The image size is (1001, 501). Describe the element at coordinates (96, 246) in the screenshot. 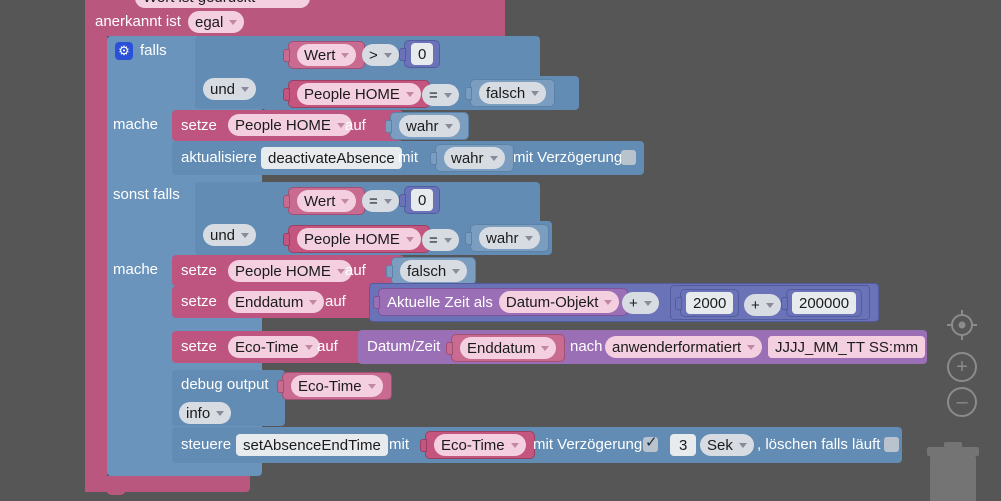

I see `outer-trigger-block-left-spine` at that location.